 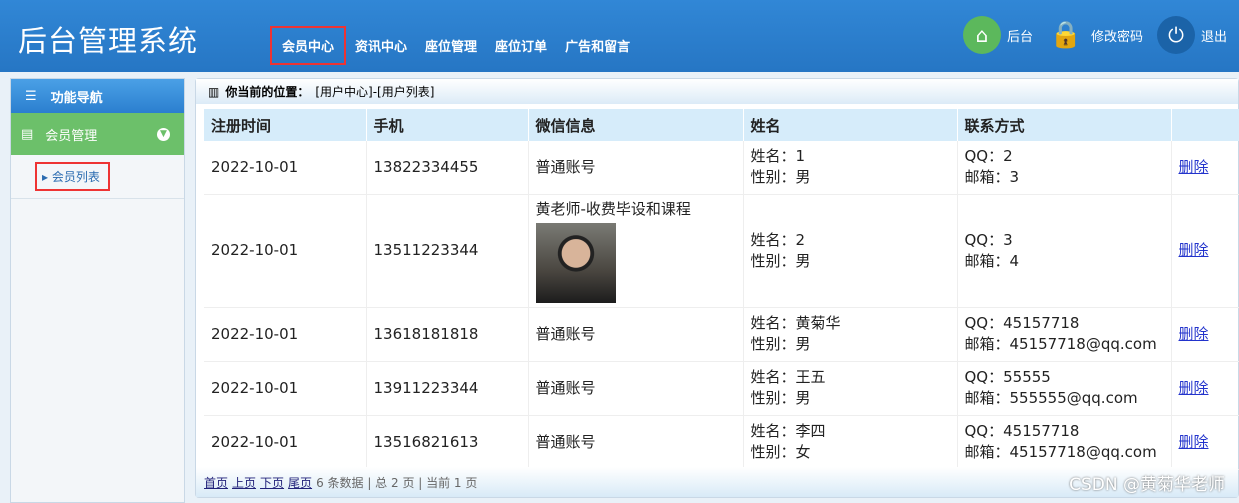 What do you see at coordinates (1066, 35) in the screenshot?
I see `lock-icon: 🔒` at bounding box center [1066, 35].